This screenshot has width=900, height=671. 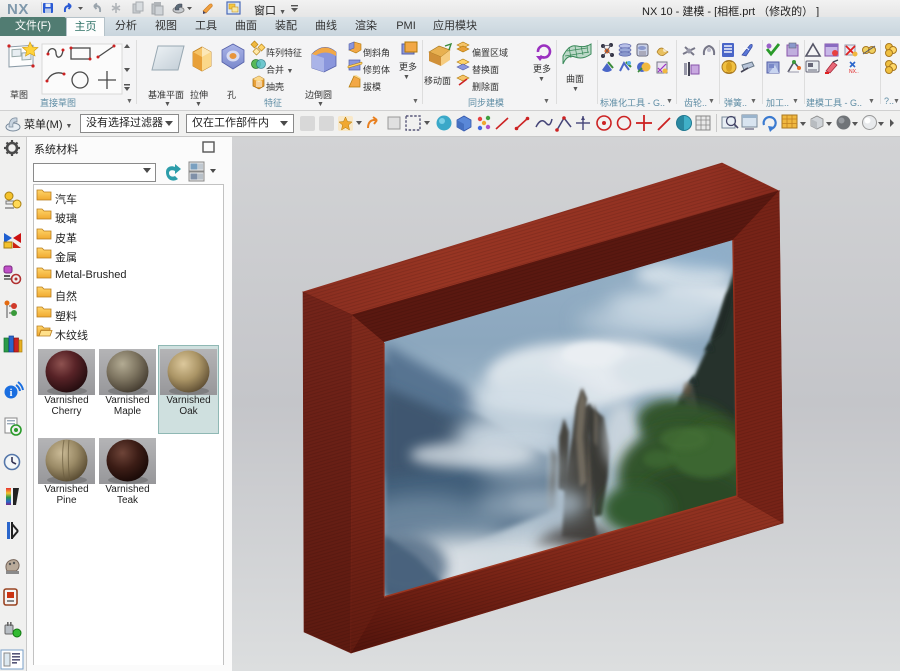 What do you see at coordinates (18, 9) in the screenshot?
I see `svg-text: NX` at bounding box center [18, 9].